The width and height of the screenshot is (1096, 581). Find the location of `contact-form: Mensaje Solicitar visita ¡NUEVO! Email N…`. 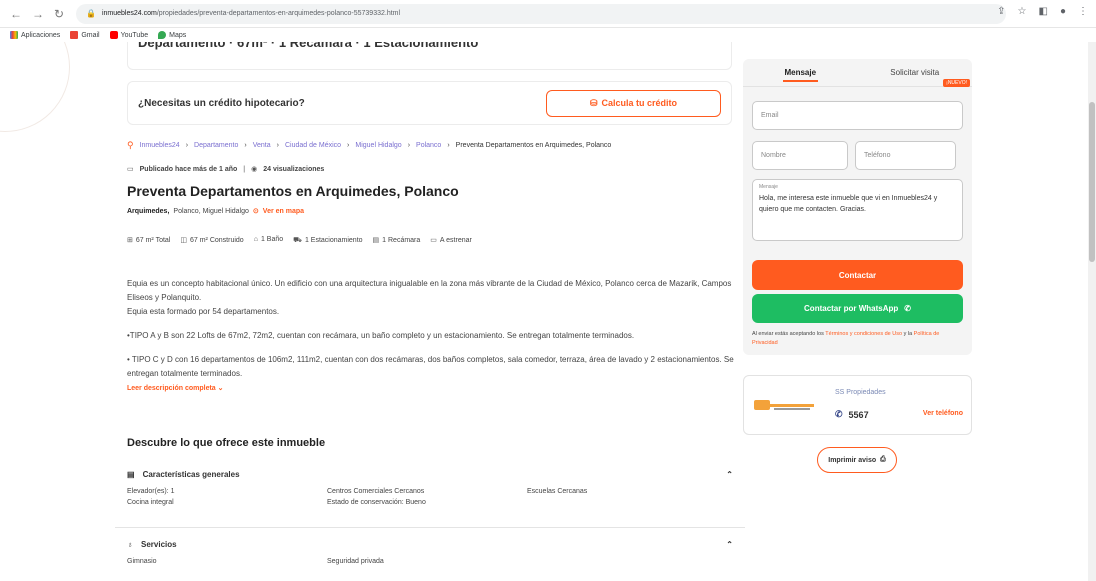

contact-form: Mensaje Solicitar visita ¡NUEVO! Email N… is located at coordinates (857, 207).